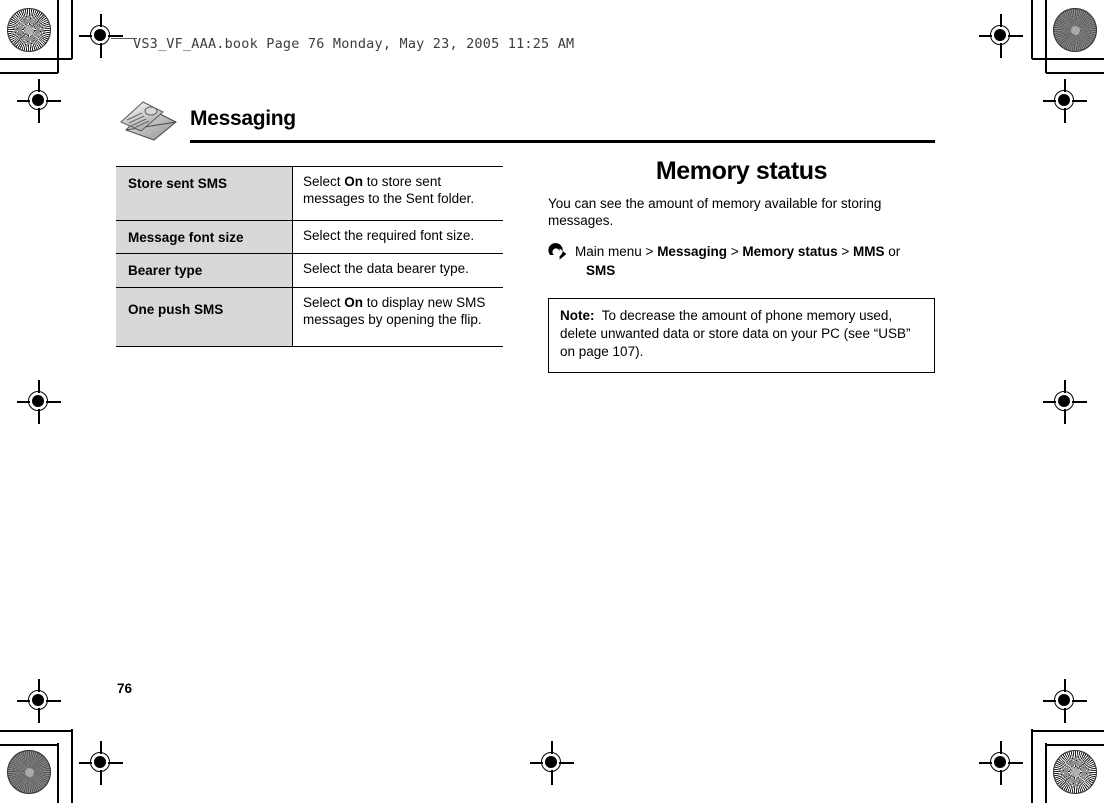 The height and width of the screenshot is (803, 1104). Describe the element at coordinates (204, 237) in the screenshot. I see `table-cell-key: Message font size` at that location.